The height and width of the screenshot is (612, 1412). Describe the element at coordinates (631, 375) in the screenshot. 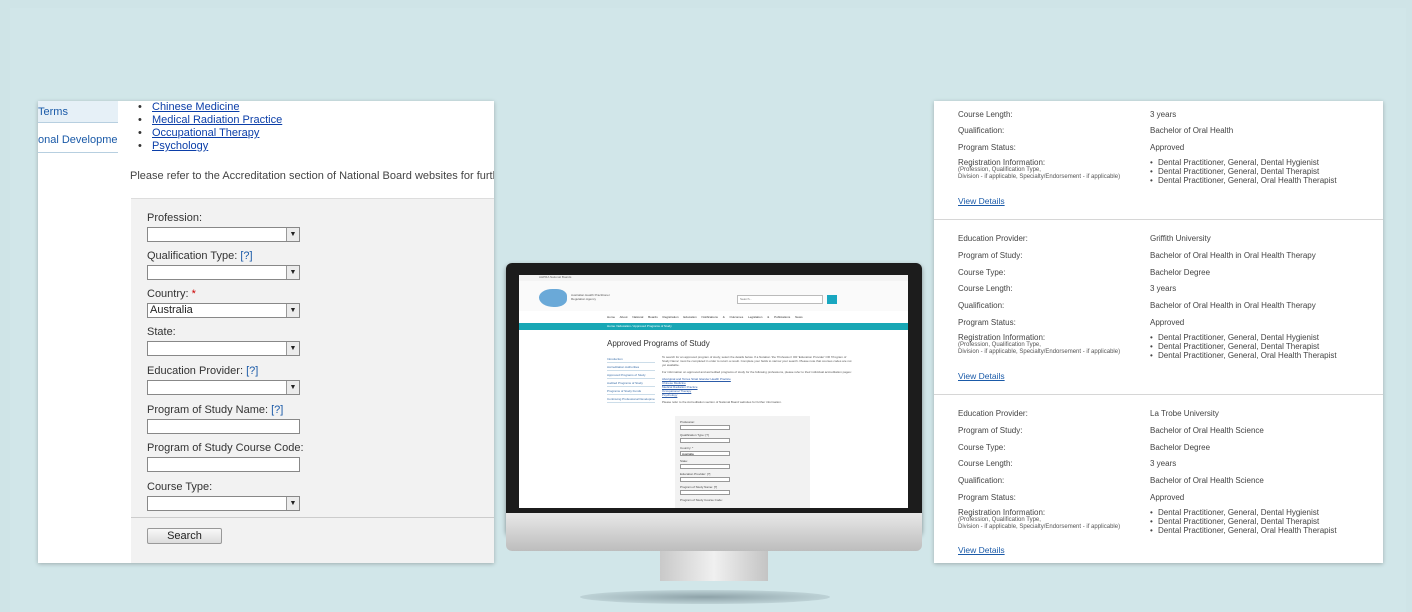

I see `sidebar-item: Approved Programs of Study` at that location.